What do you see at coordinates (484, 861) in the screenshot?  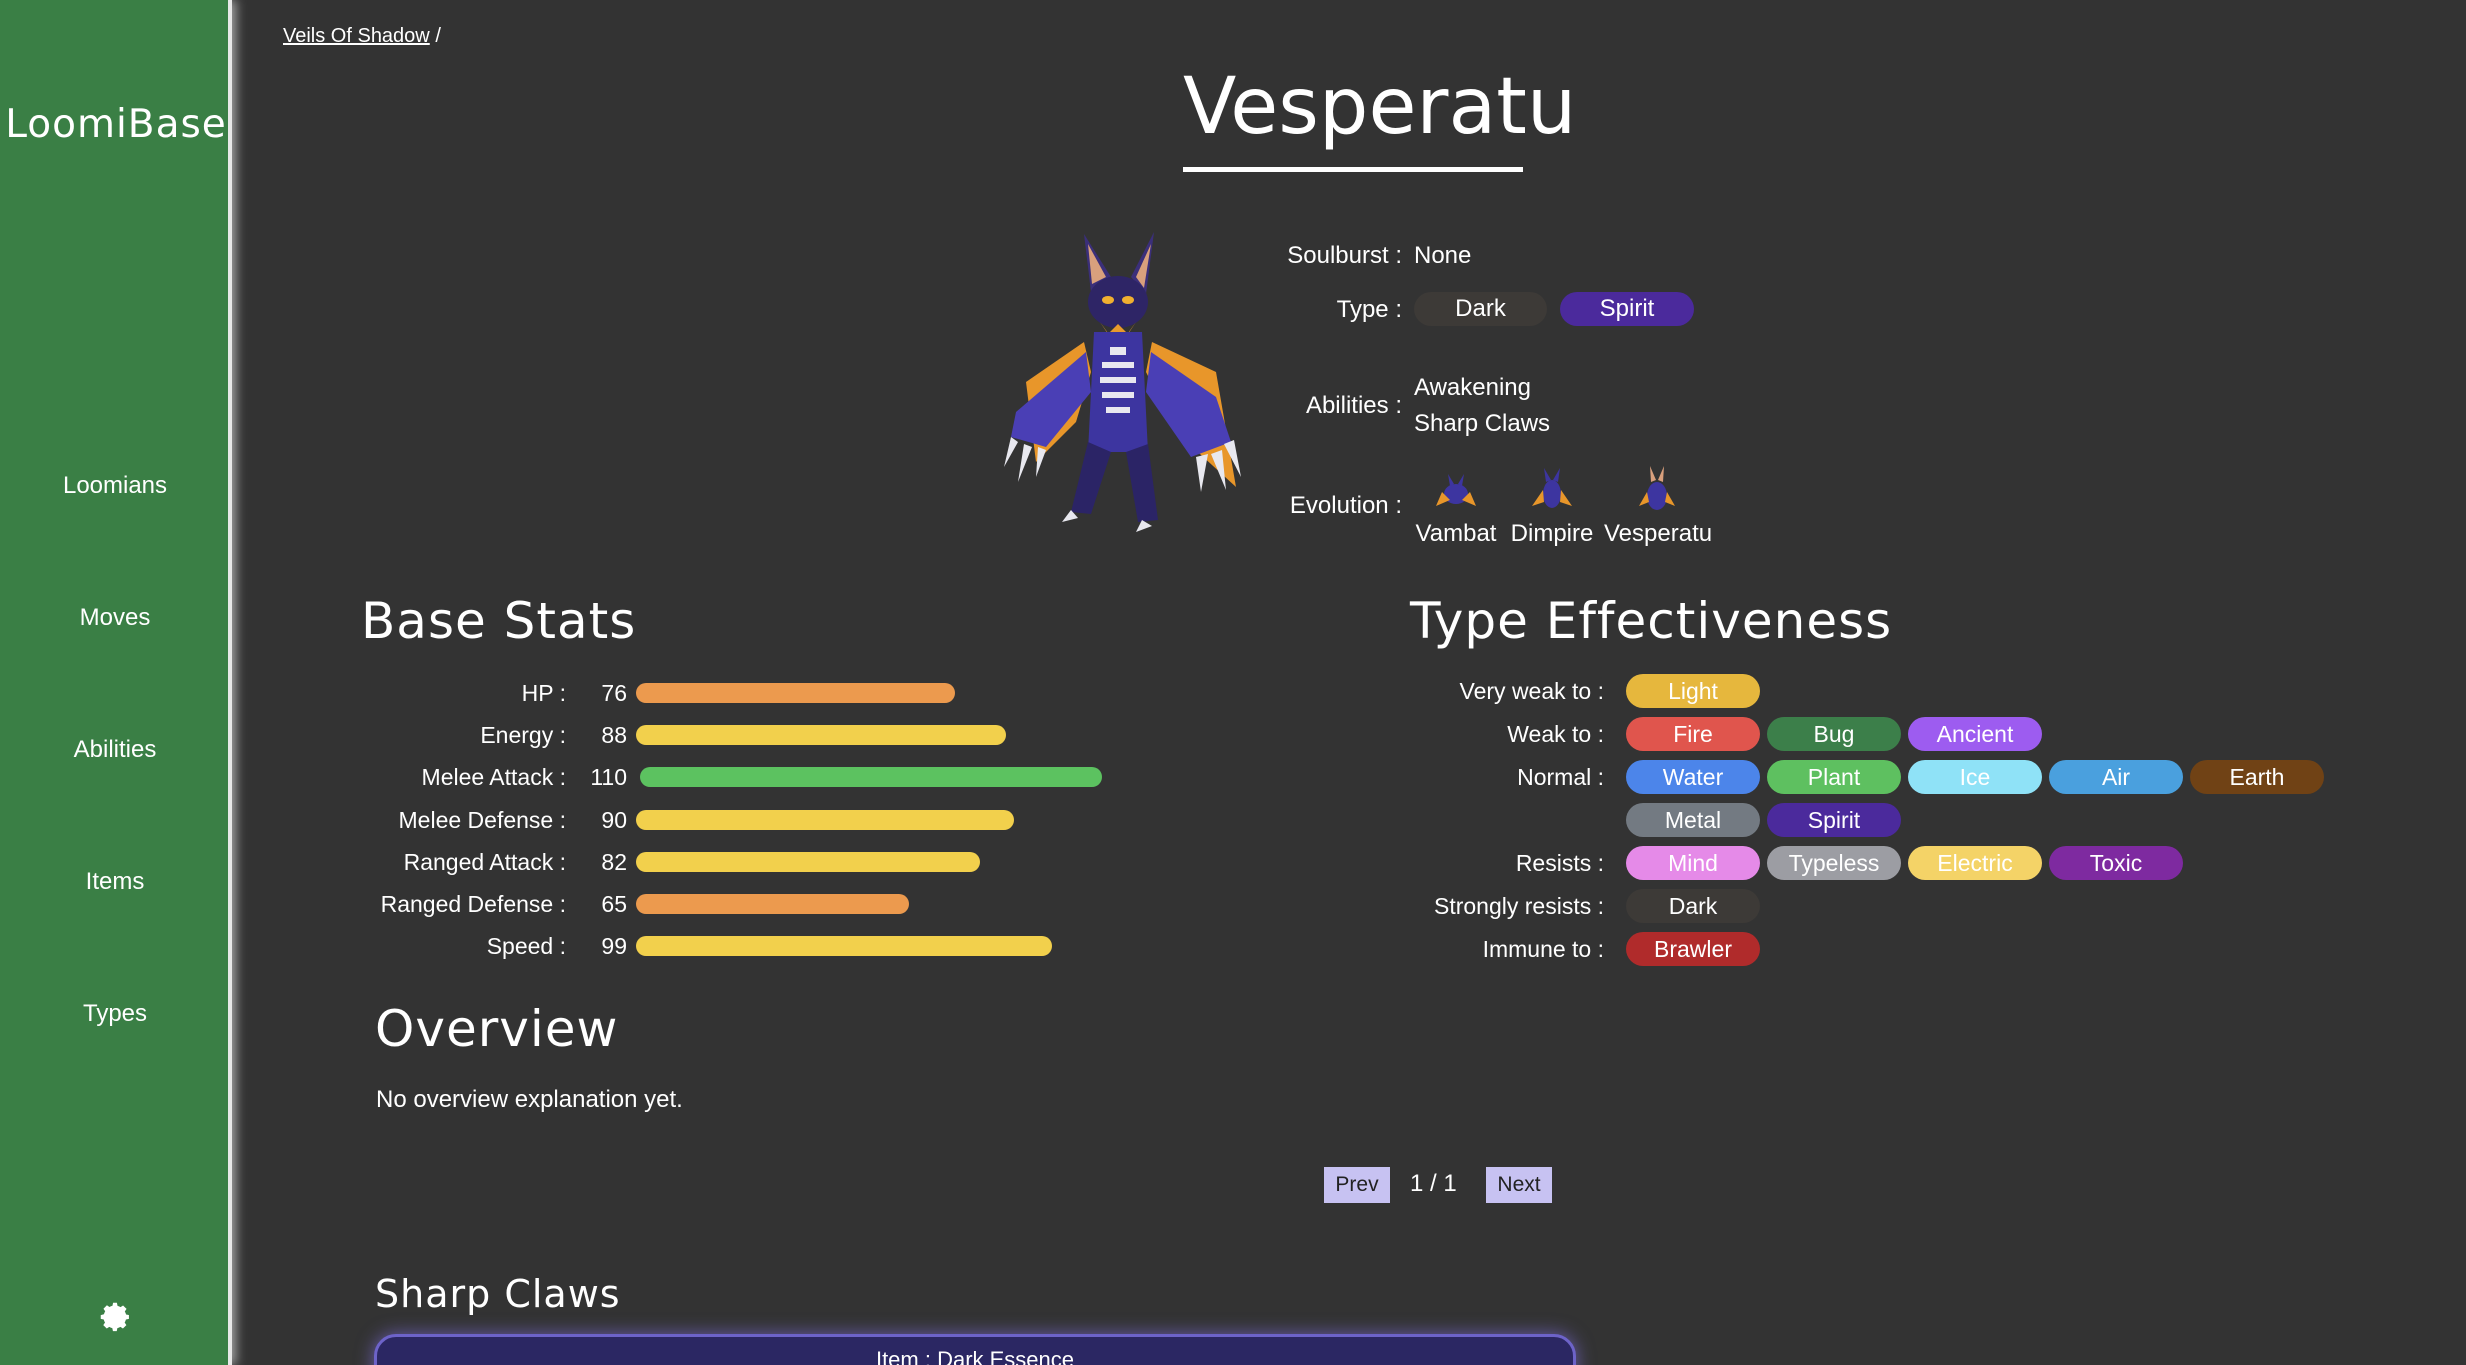 I see `stat-label: Ranged Attack :` at bounding box center [484, 861].